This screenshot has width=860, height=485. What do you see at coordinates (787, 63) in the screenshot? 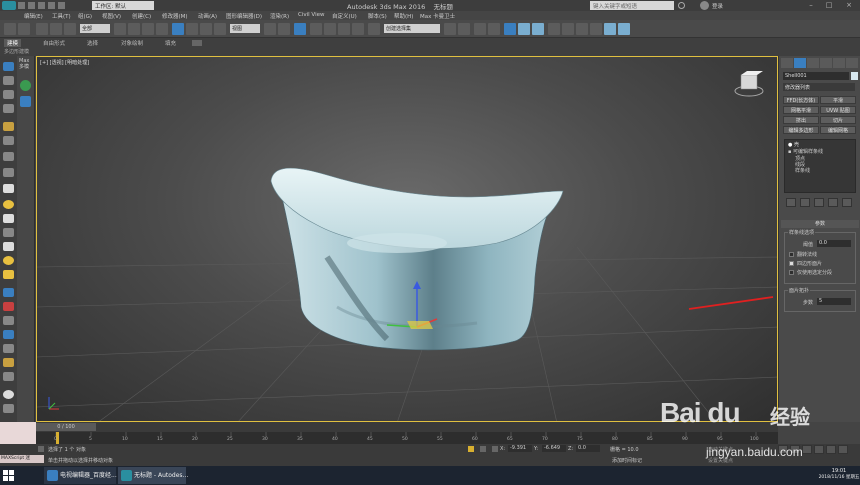
I see `create-tab-icon` at bounding box center [787, 63].